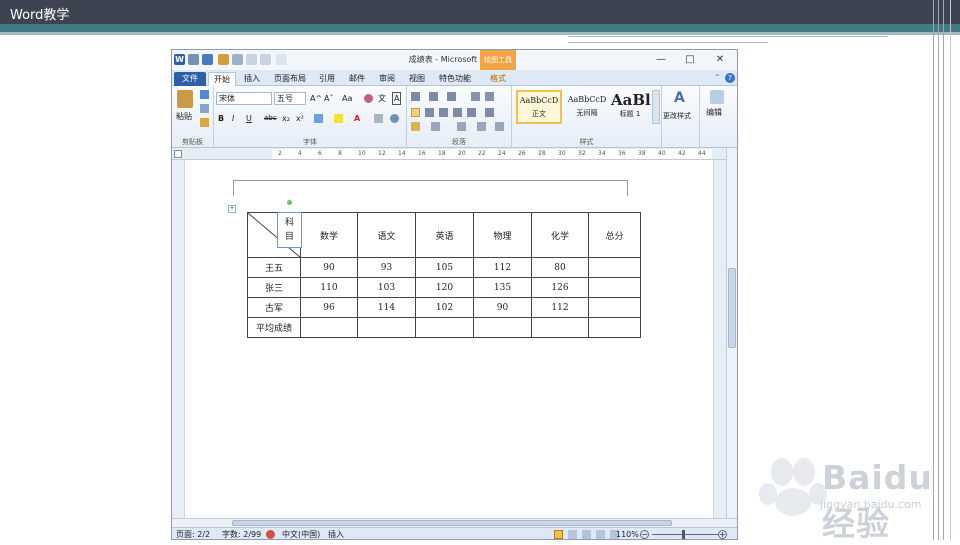 The height and width of the screenshot is (545, 960). What do you see at coordinates (502, 235) in the screenshot?
I see `header-cell: 物理` at bounding box center [502, 235].